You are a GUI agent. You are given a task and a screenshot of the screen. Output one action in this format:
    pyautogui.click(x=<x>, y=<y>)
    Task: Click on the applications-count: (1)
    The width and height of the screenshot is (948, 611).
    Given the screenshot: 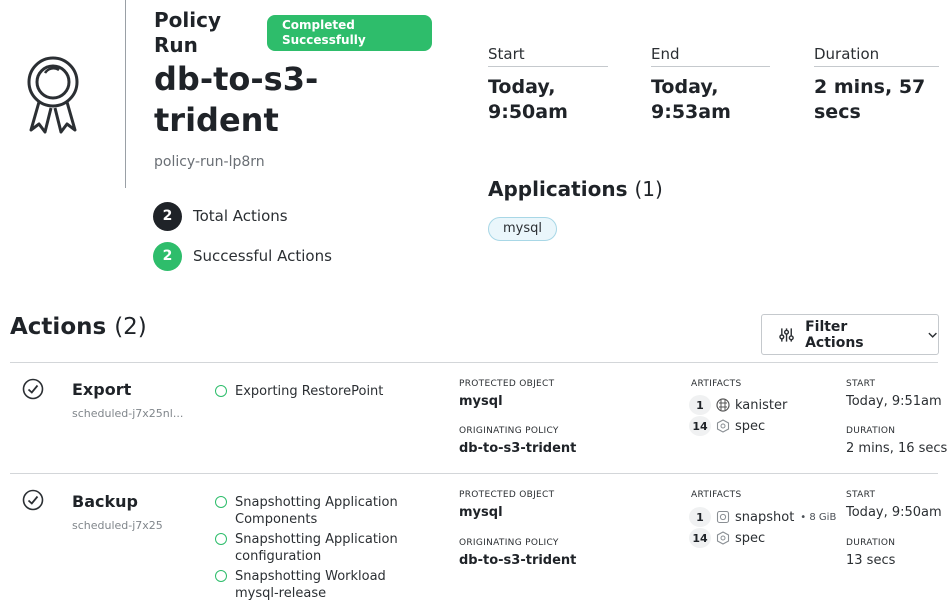 What is the action you would take?
    pyautogui.click(x=648, y=189)
    